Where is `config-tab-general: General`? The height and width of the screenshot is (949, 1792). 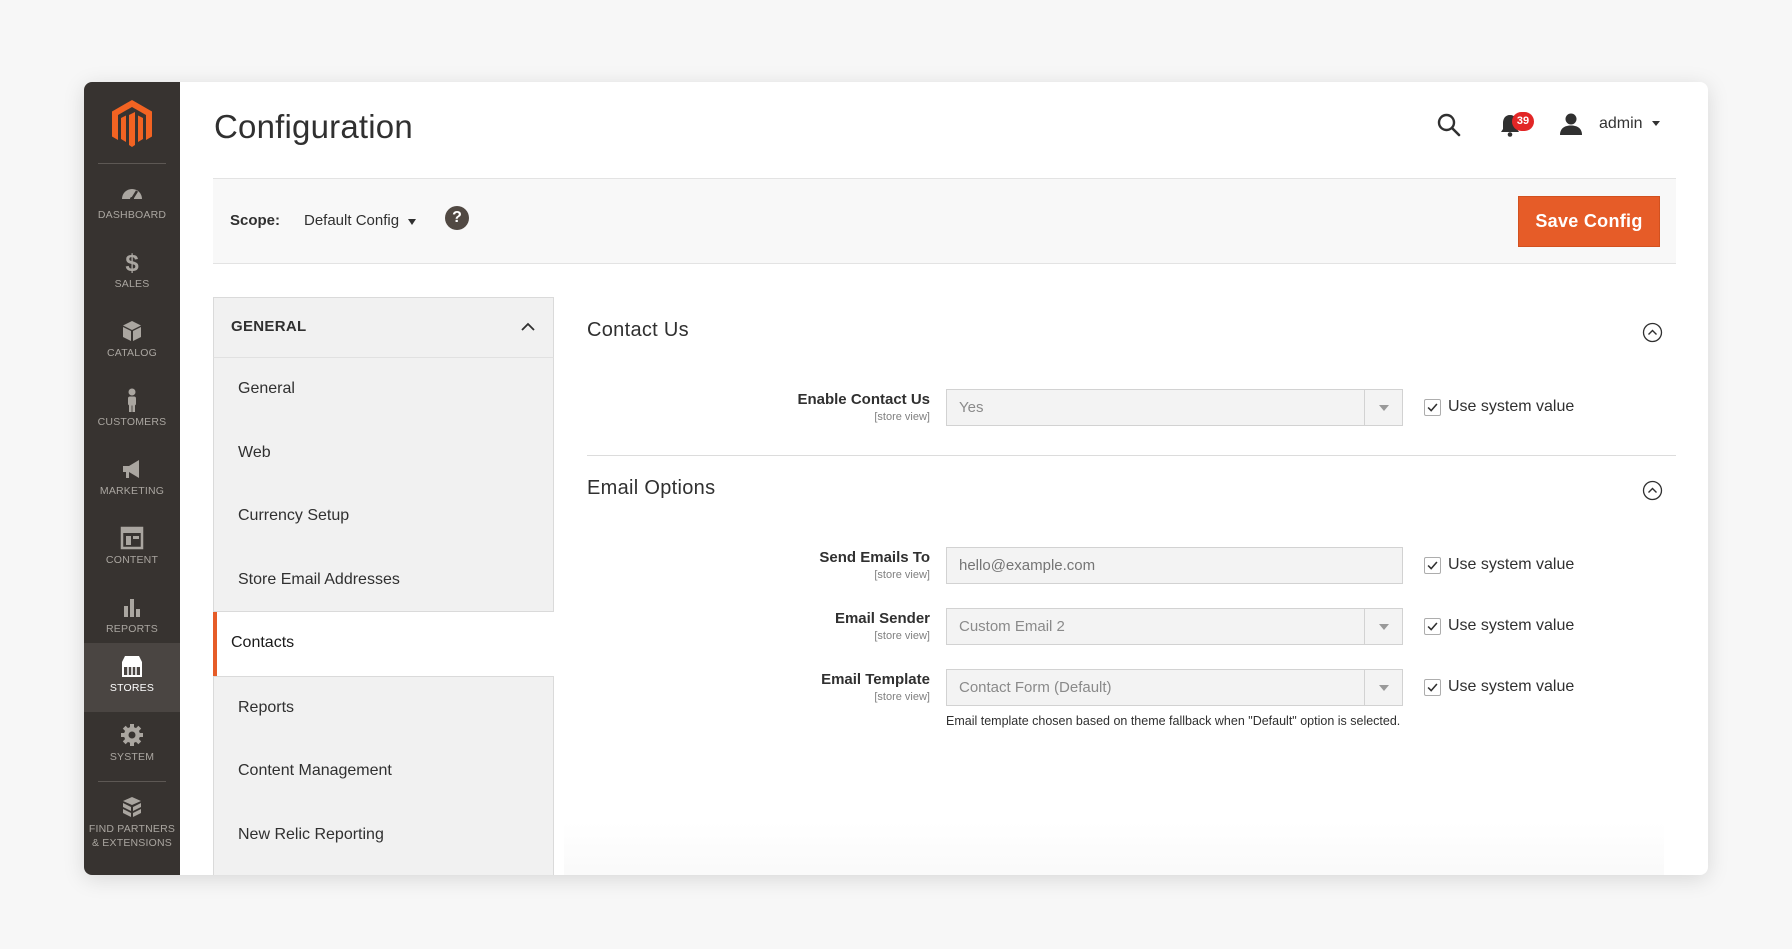
config-tab-general: General is located at coordinates (383, 390).